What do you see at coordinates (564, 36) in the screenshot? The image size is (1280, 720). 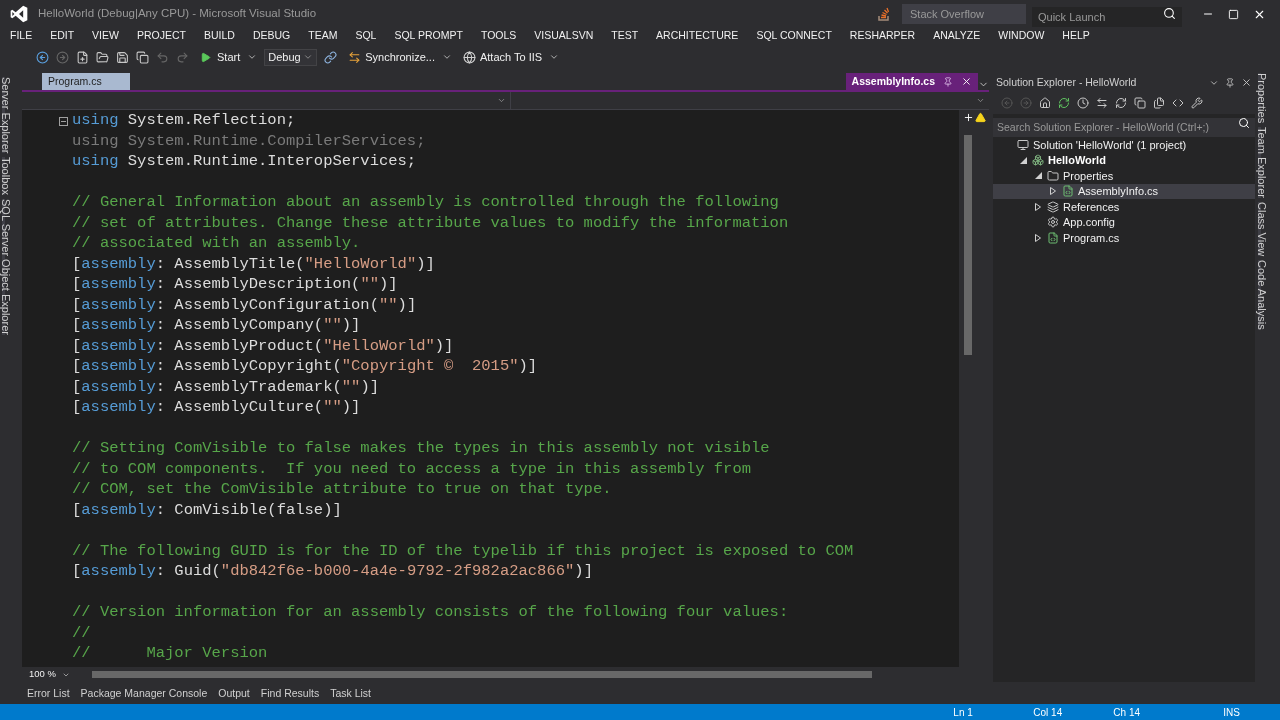 I see `menu-item: VISUALSVN` at bounding box center [564, 36].